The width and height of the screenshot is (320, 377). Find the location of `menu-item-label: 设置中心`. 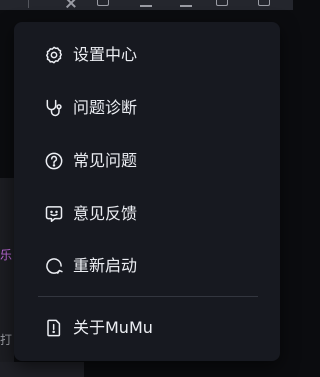

menu-item-label: 设置中心 is located at coordinates (105, 54).